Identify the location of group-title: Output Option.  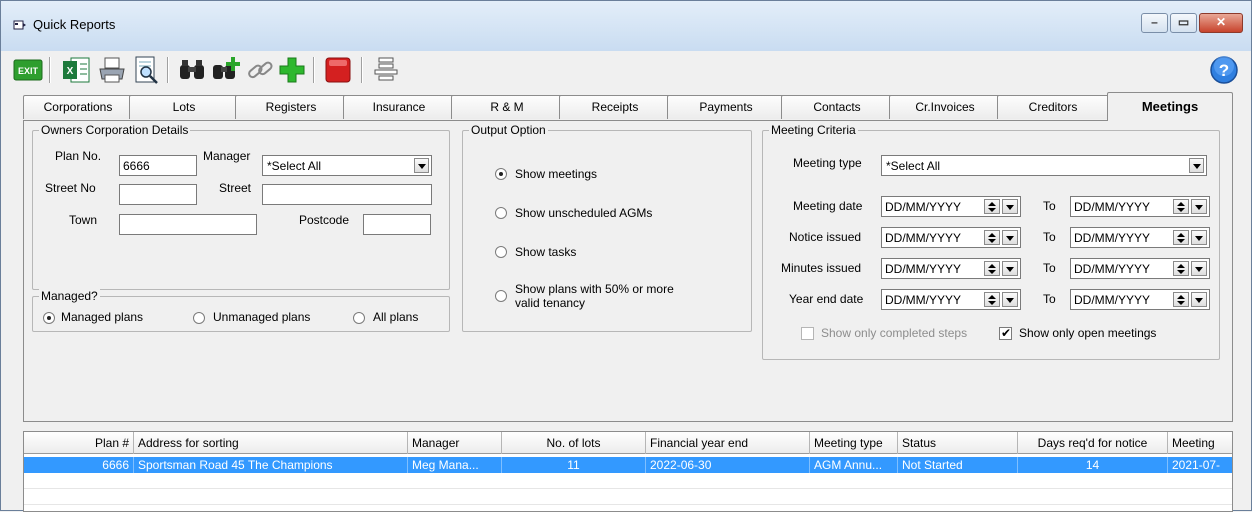
(508, 130).